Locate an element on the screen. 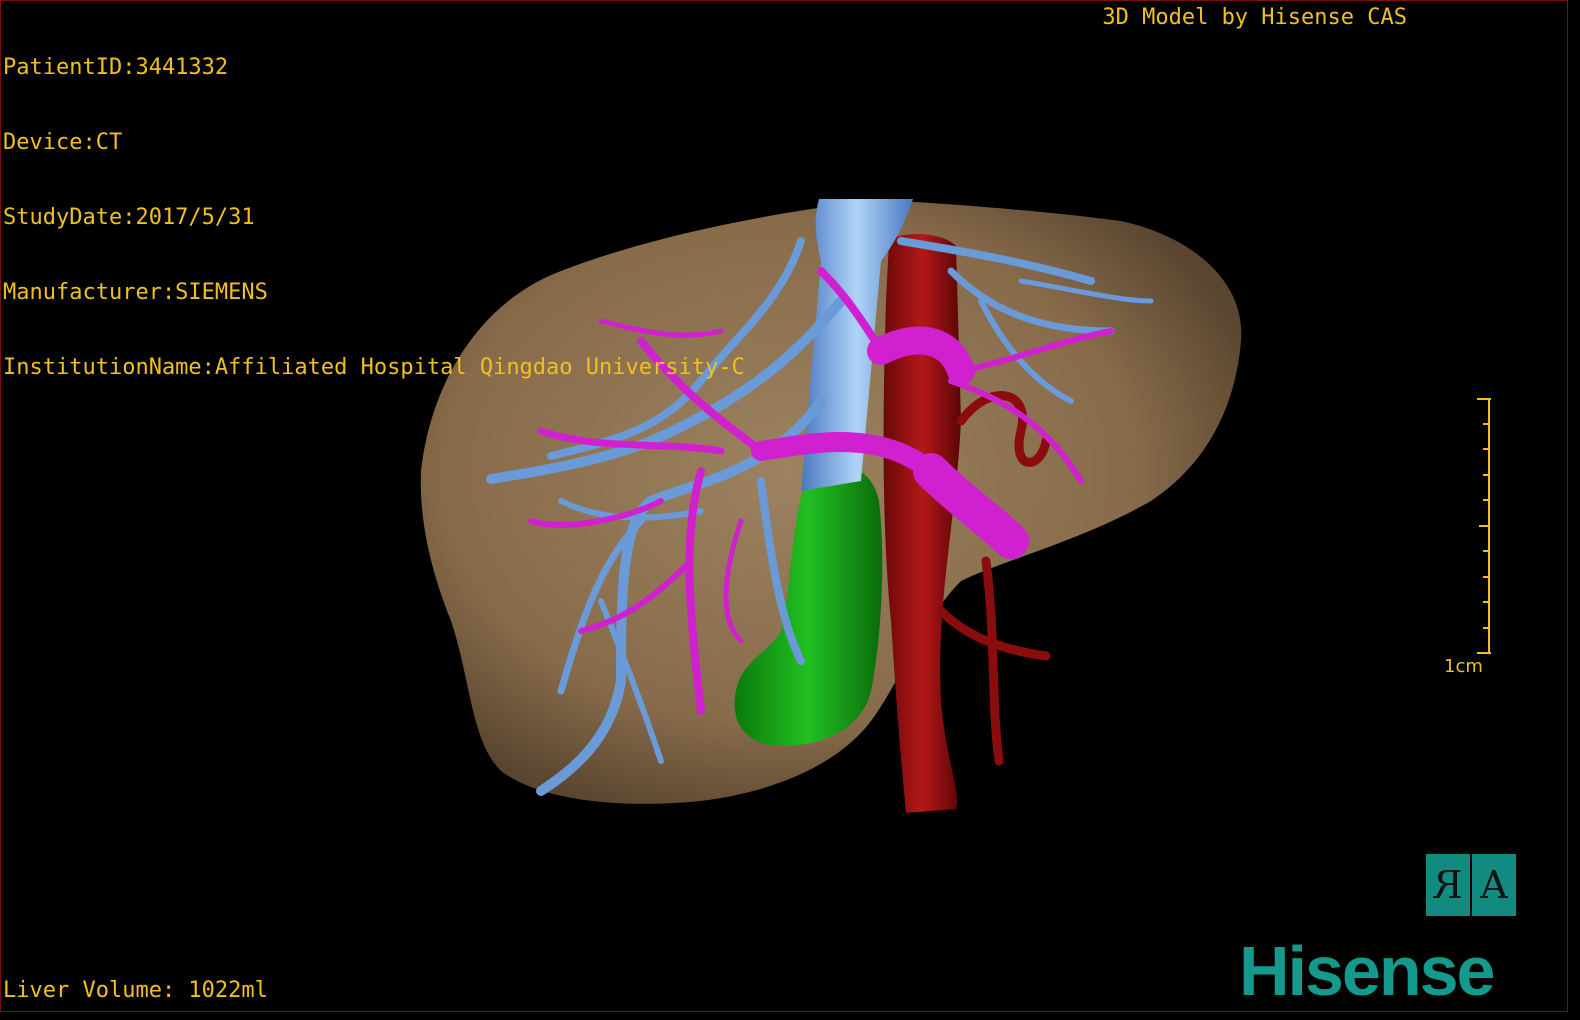  liver-volume-text: Liver Volume: 1022ml is located at coordinates (135, 990).